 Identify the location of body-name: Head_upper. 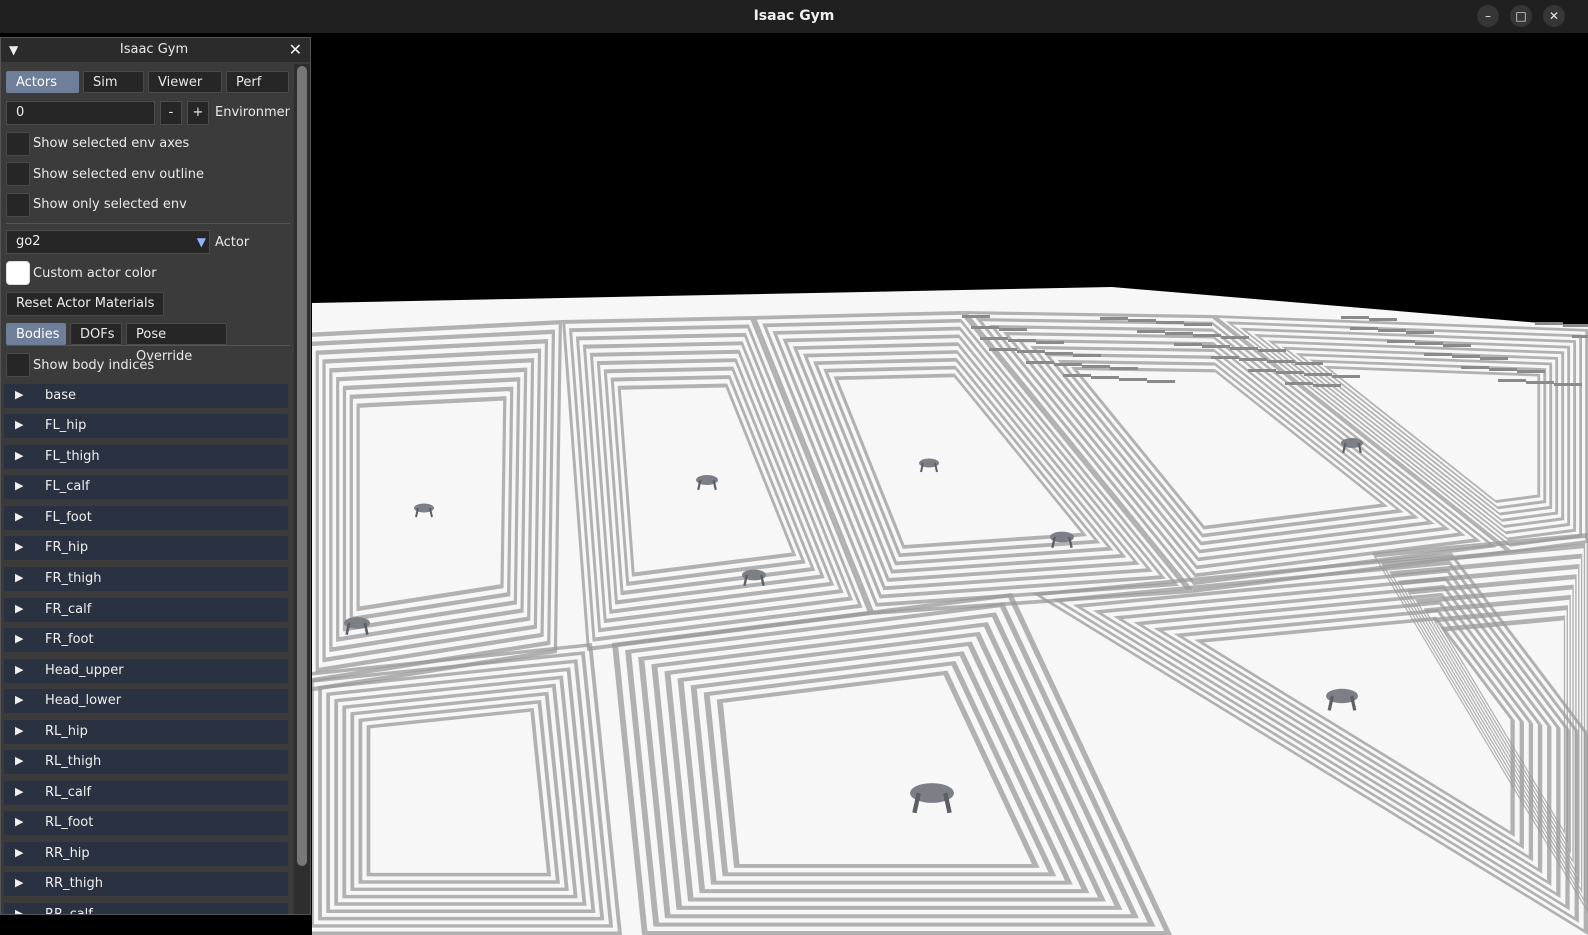
(84, 670).